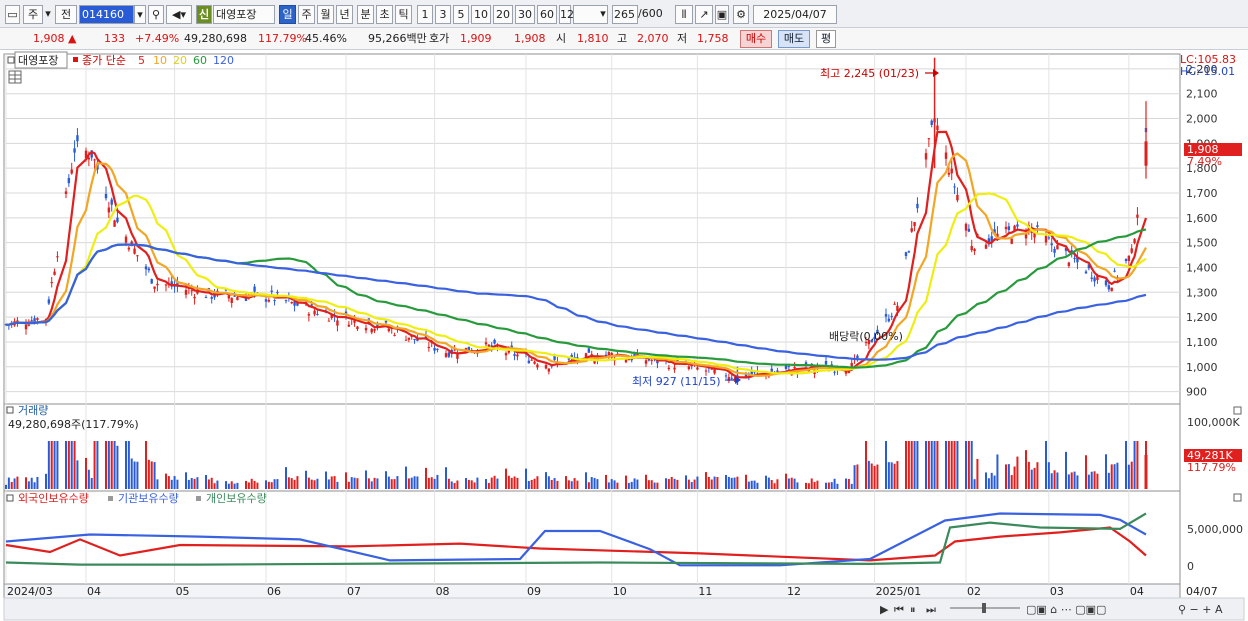 This screenshot has width=1248, height=621. I want to click on sell-button: 매도, so click(794, 39).